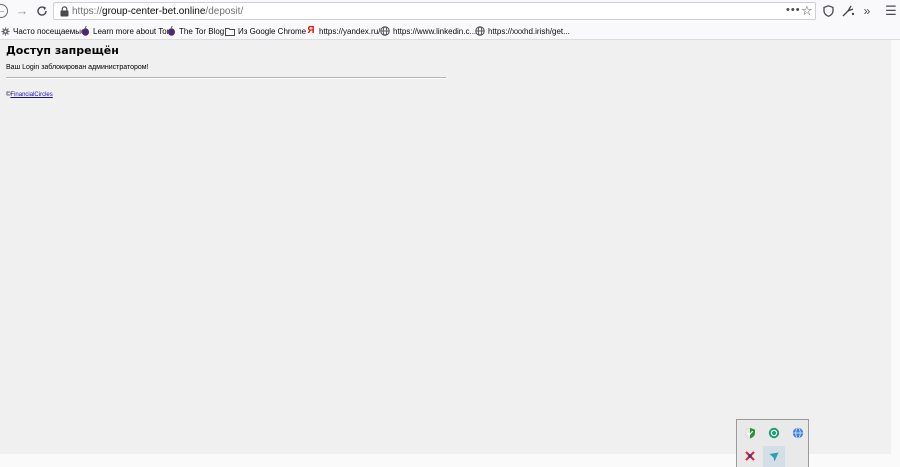  I want to click on bookmark-label: Часто посещаемые, so click(49, 31).